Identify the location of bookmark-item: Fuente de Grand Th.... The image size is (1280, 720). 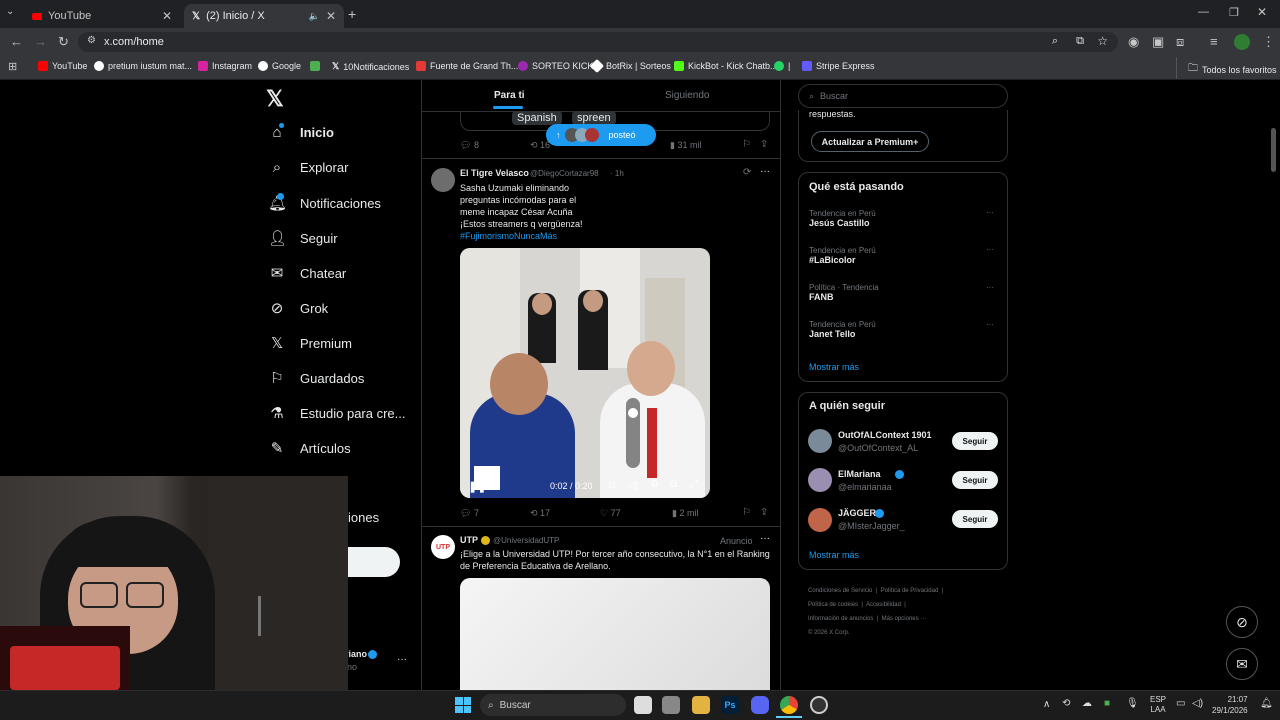
(467, 66).